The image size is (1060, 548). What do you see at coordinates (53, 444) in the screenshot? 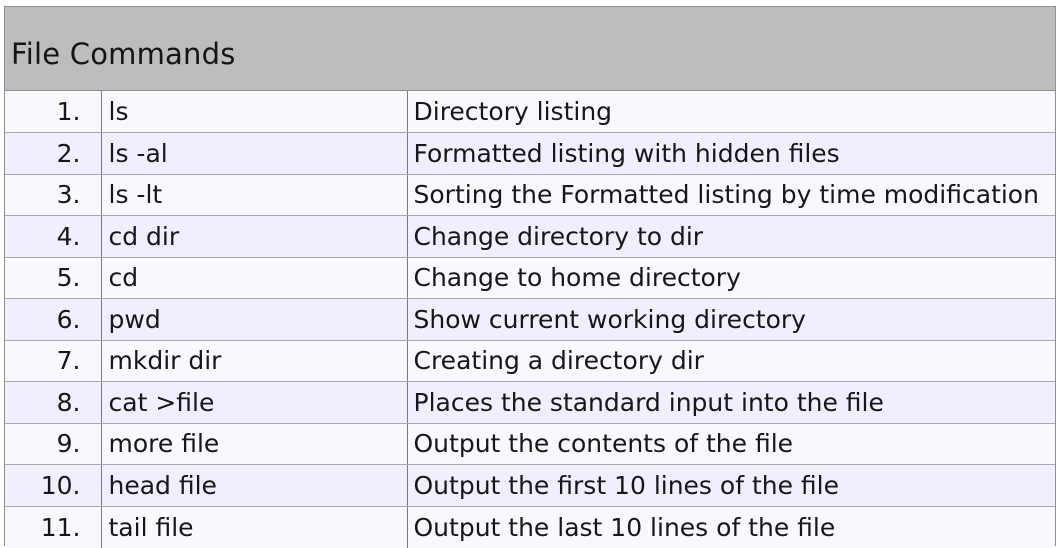
I see `row-number: 9.` at bounding box center [53, 444].